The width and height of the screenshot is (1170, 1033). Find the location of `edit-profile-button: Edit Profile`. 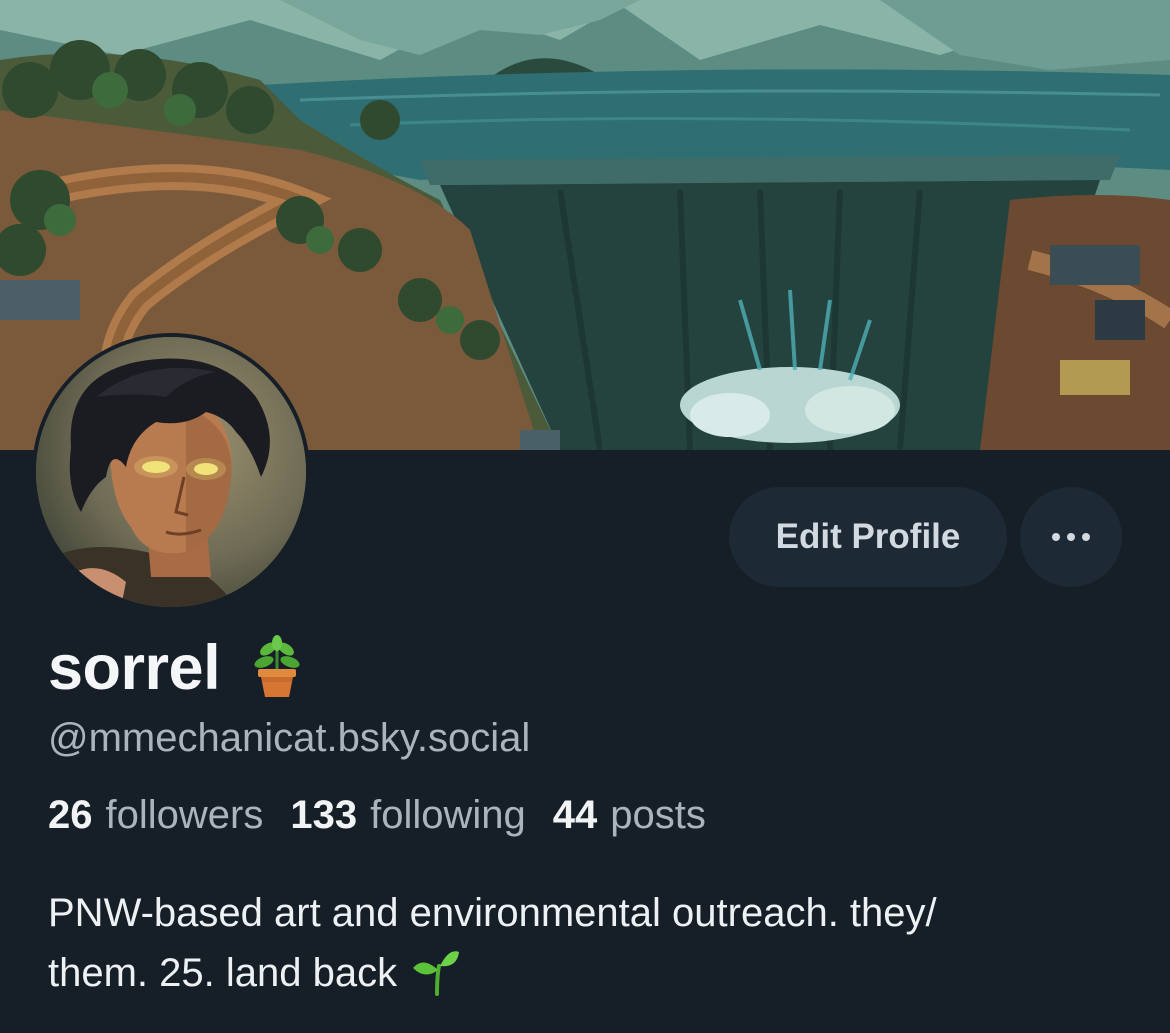

edit-profile-button: Edit Profile is located at coordinates (868, 537).